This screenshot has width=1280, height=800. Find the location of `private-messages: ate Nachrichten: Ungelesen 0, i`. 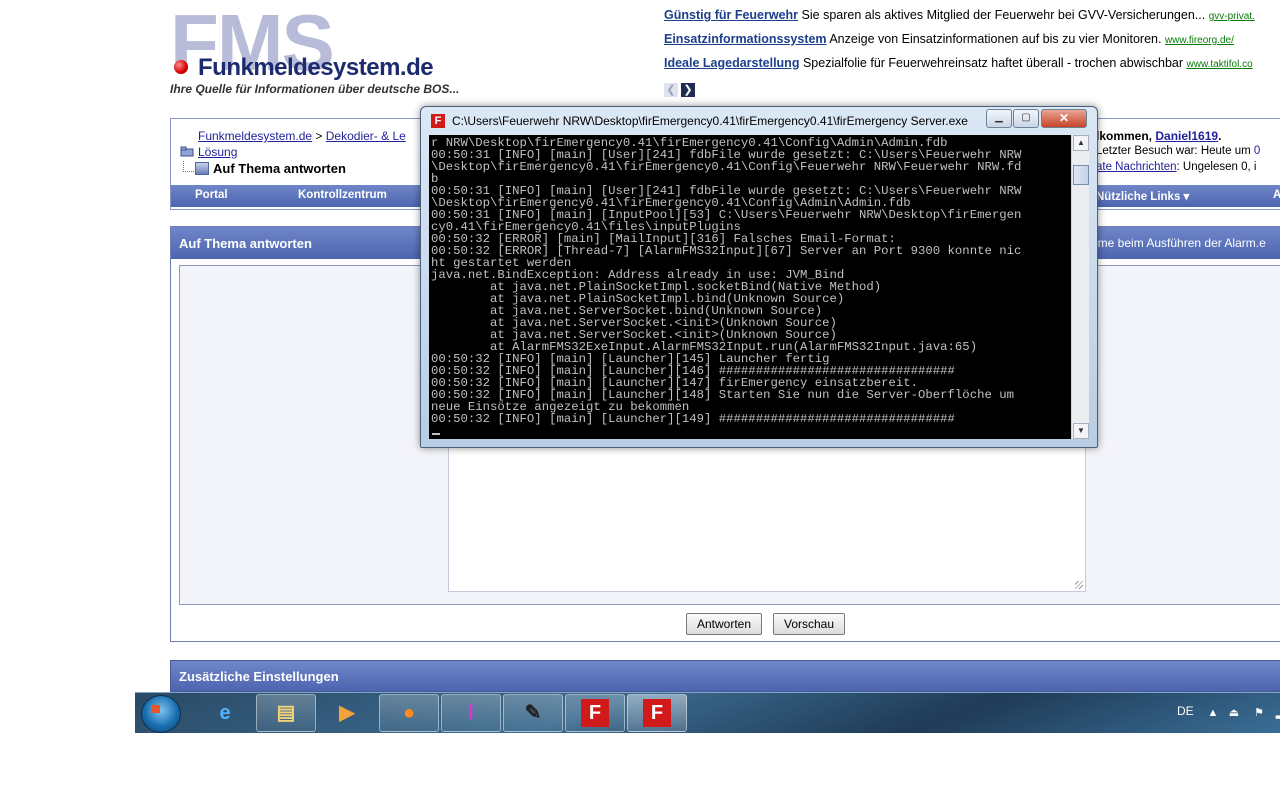

private-messages: ate Nachrichten: Ungelesen 0, i is located at coordinates (1176, 167).